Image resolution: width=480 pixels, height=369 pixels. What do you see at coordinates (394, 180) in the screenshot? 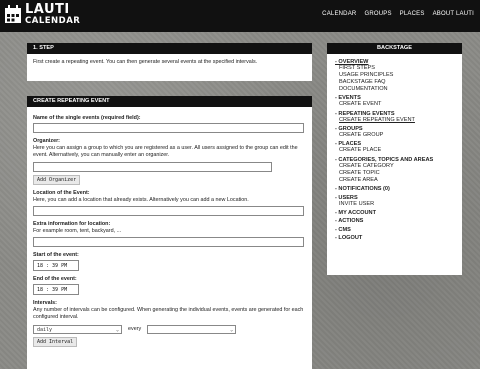
I see `sidebar-item: CREATE AREA` at bounding box center [394, 180].